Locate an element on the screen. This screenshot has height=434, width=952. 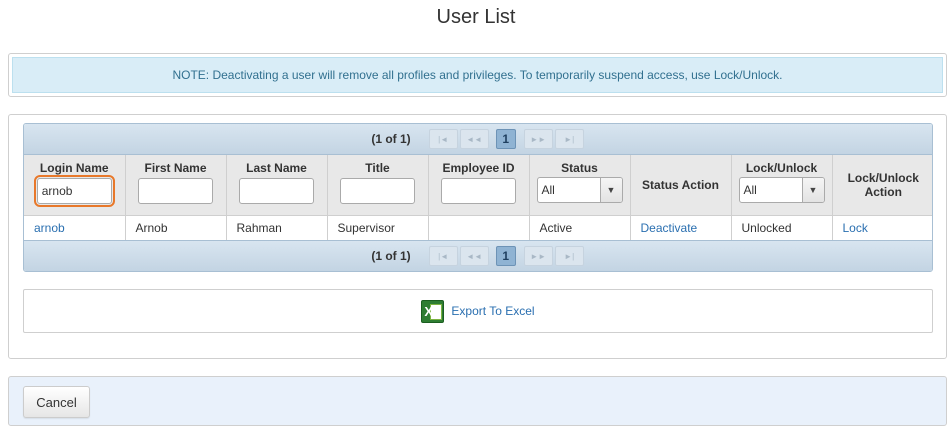
export-bar: X Export To Excel is located at coordinates (478, 311).